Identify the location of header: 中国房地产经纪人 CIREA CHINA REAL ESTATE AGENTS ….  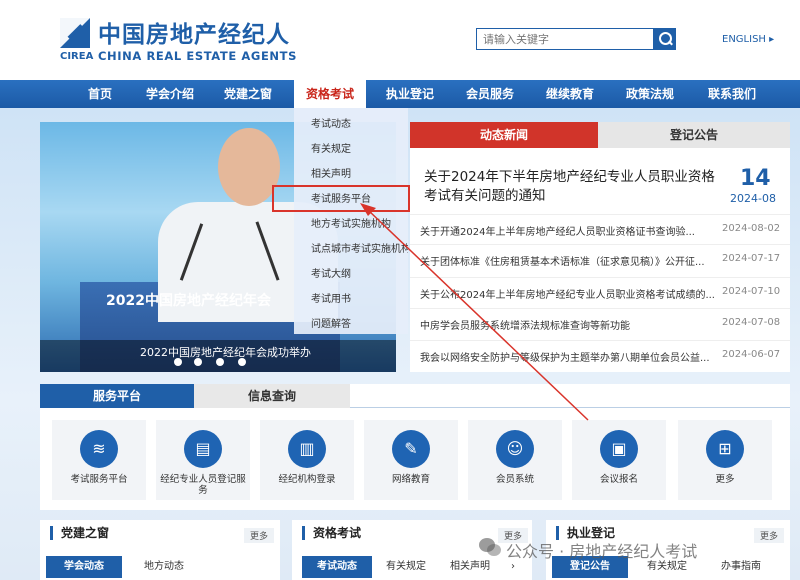
(400, 40).